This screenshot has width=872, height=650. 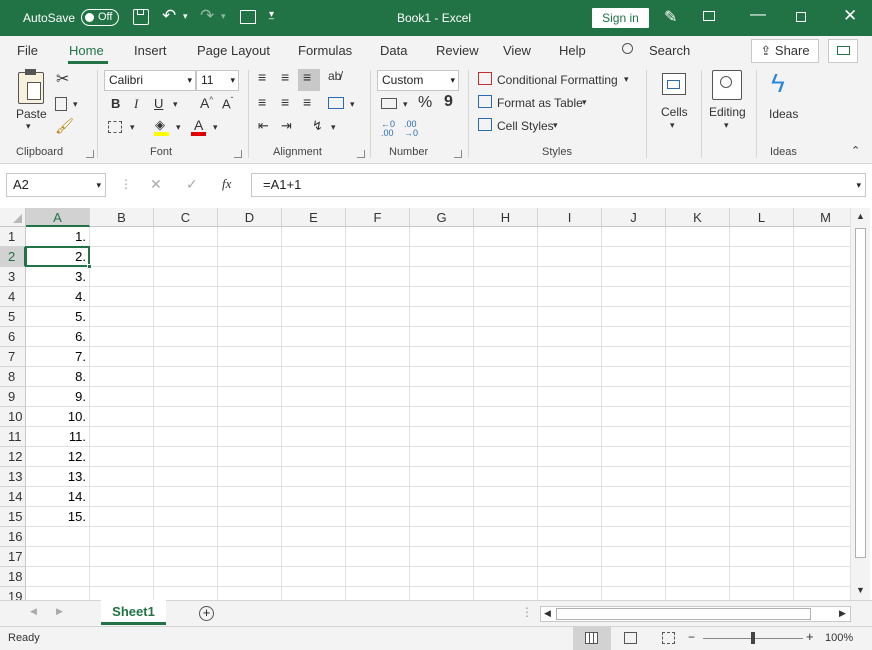 I want to click on scroll-down-icon: ▼, so click(x=860, y=590).